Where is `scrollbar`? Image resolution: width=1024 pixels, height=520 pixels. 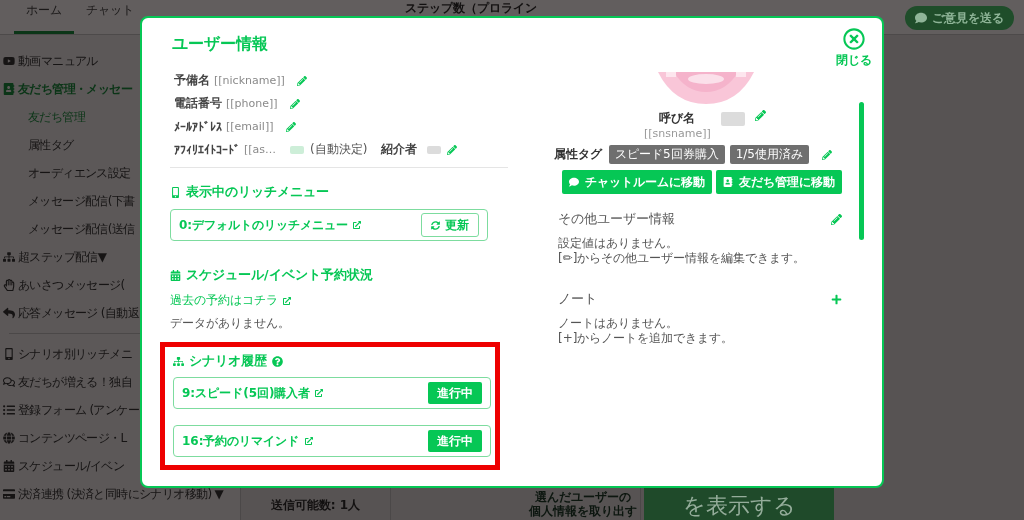
scrollbar is located at coordinates (861, 171).